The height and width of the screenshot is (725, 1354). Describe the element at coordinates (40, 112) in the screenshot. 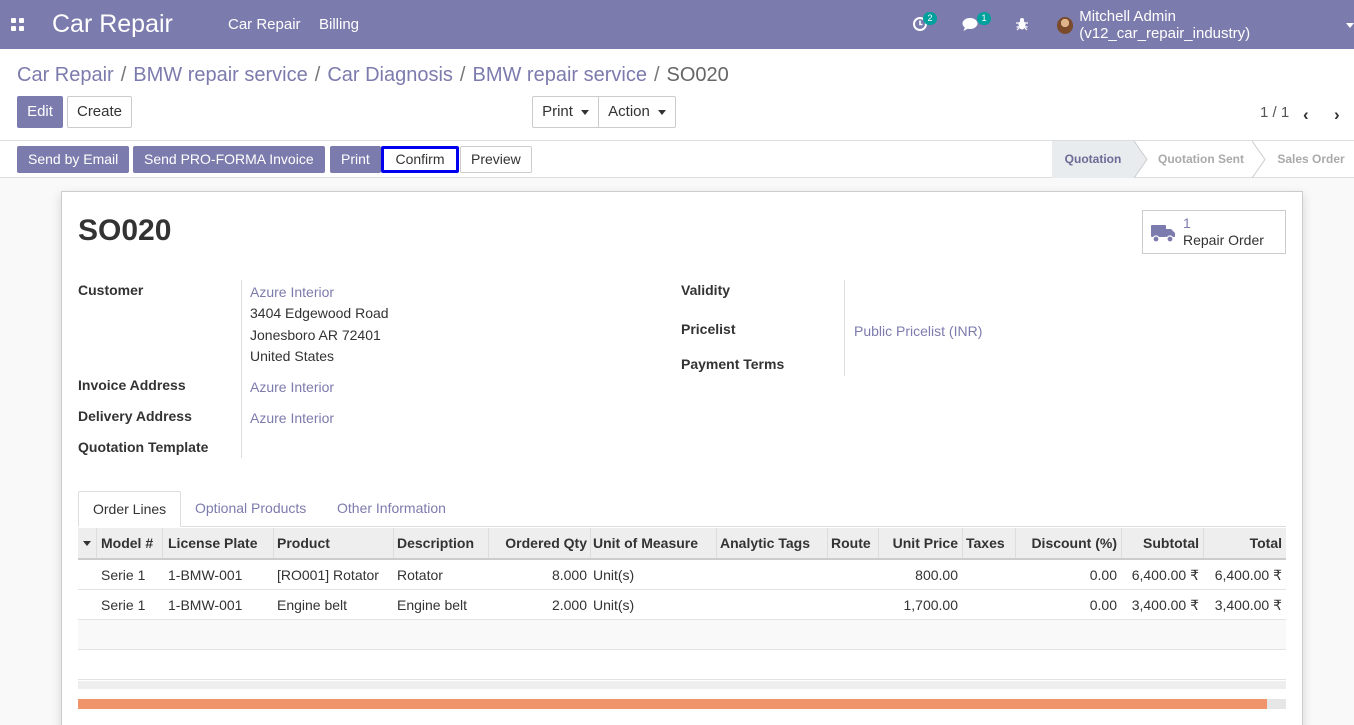

I see `edit-button: Edit` at that location.